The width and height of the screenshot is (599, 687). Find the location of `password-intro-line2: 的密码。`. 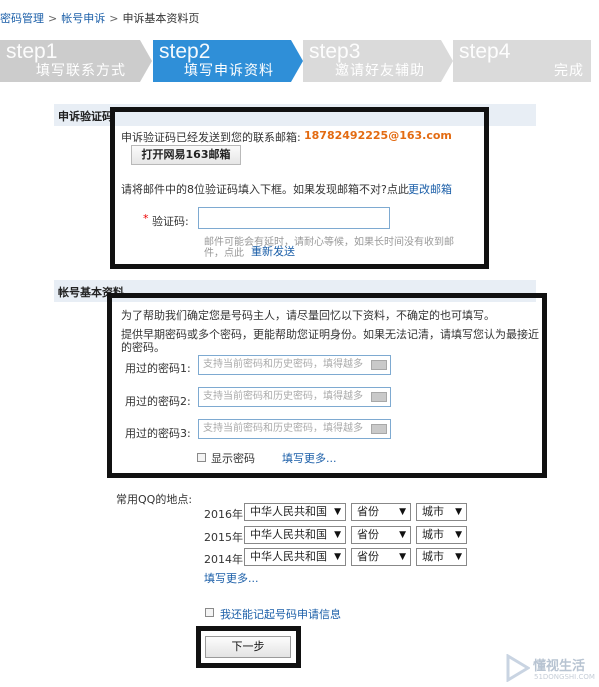

password-intro-line2: 的密码。 is located at coordinates (143, 347).